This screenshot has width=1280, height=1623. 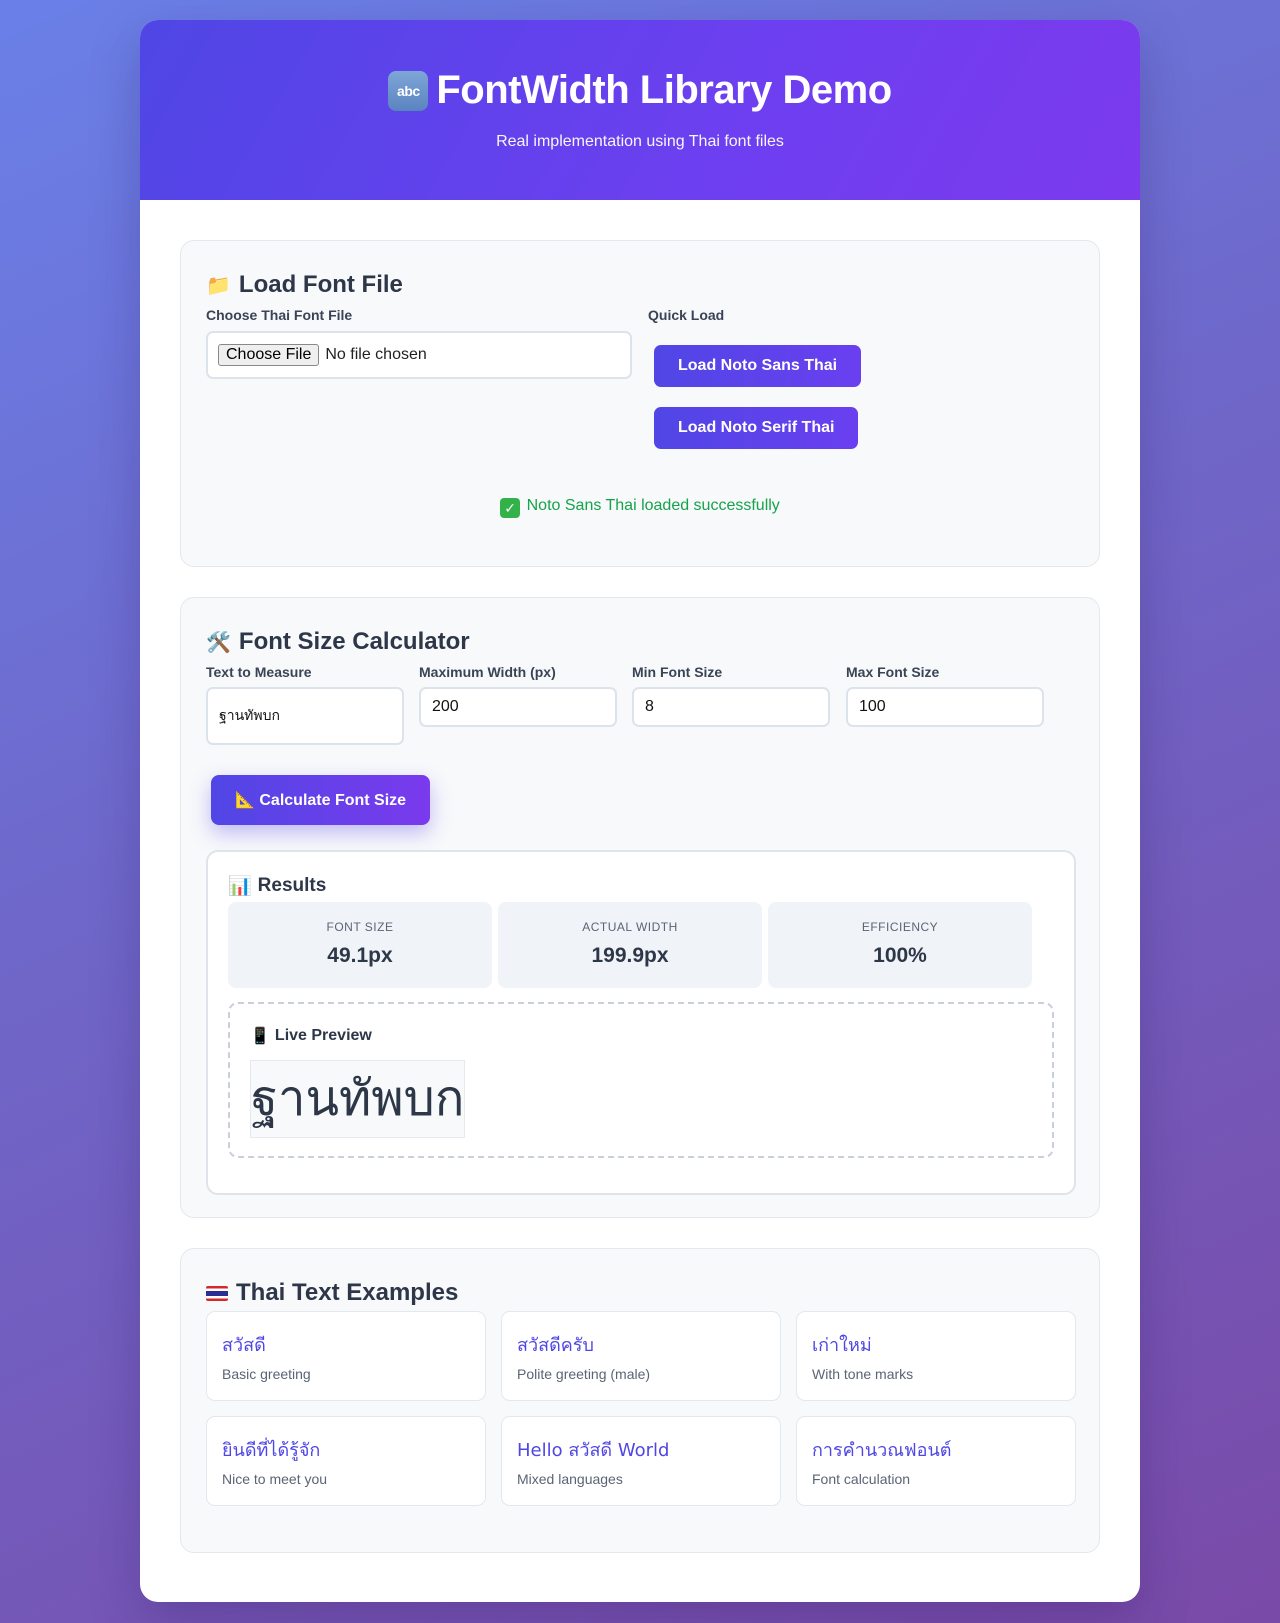 I want to click on ruler-icon: 📐, so click(x=245, y=800).